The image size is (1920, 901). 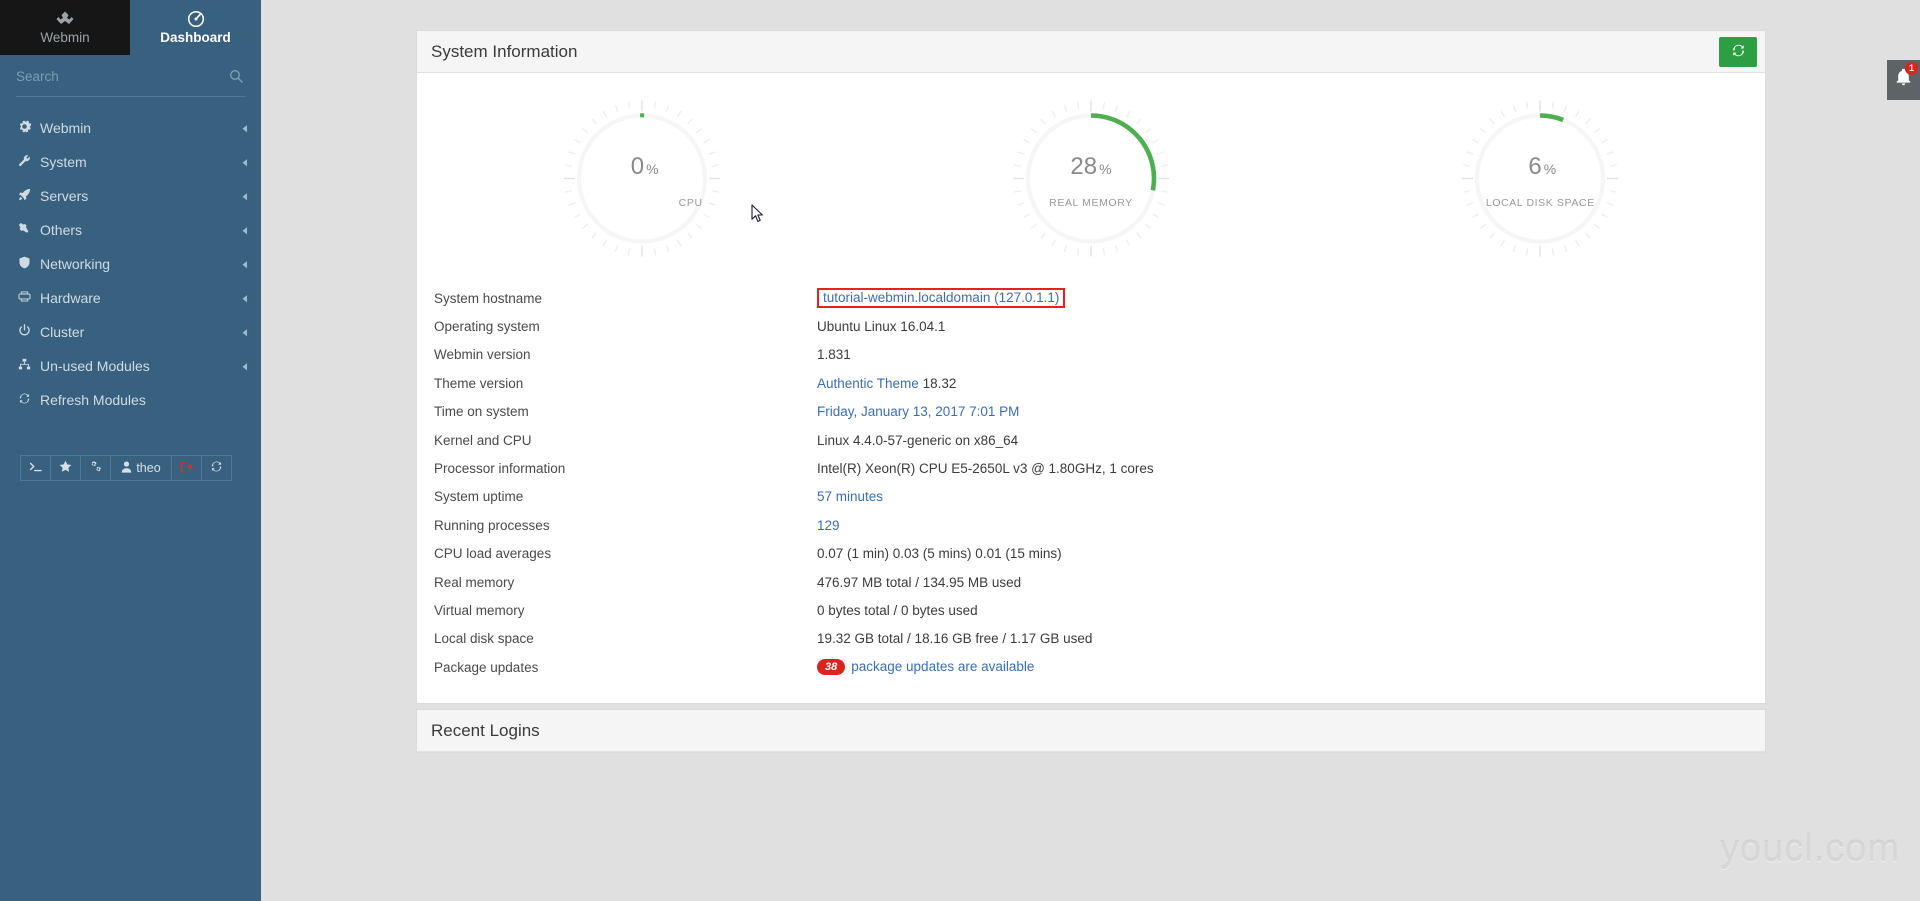 I want to click on value-link: 129, so click(x=828, y=525).